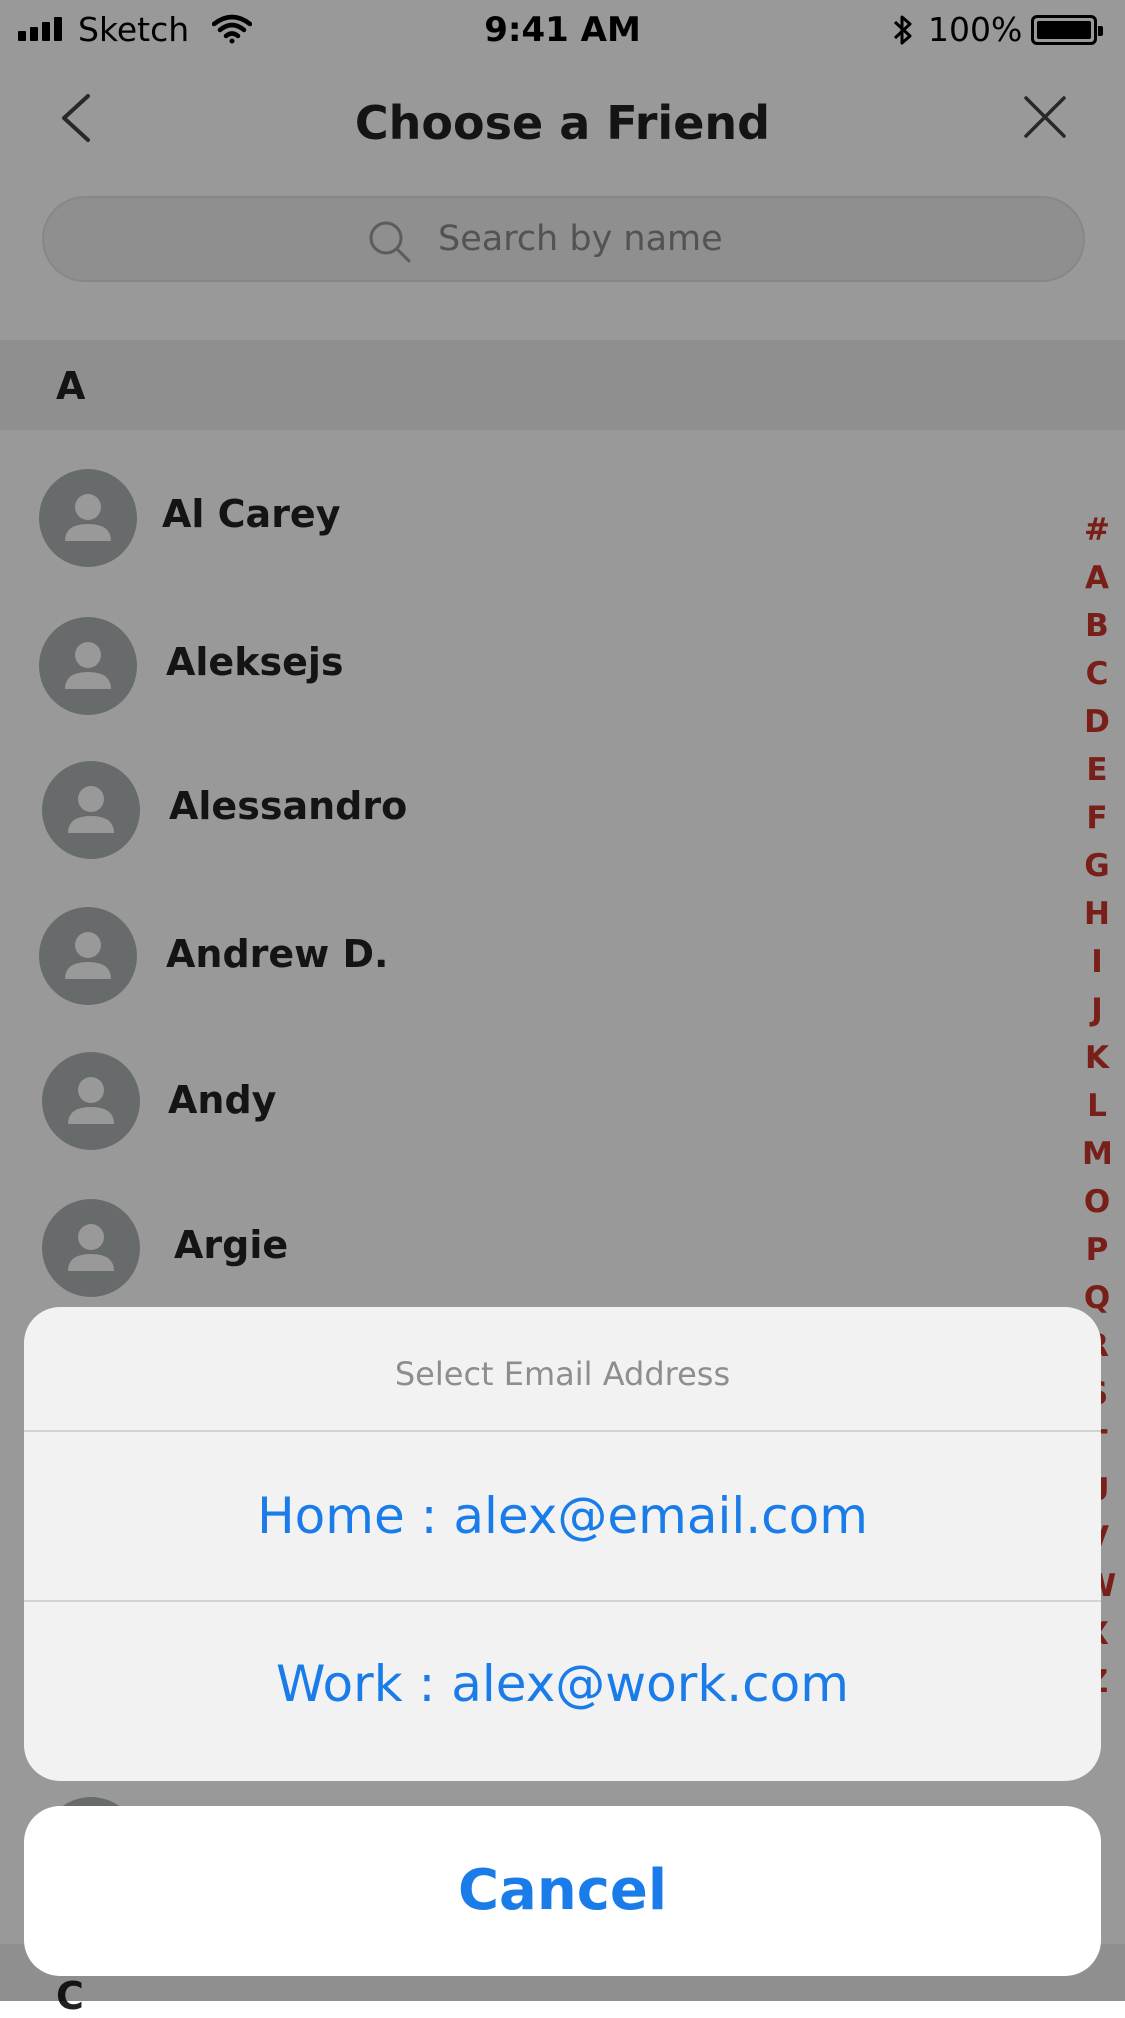 The image size is (1125, 2018). What do you see at coordinates (562, 1516) in the screenshot?
I see `home-email-button: Home : alex@email.com` at bounding box center [562, 1516].